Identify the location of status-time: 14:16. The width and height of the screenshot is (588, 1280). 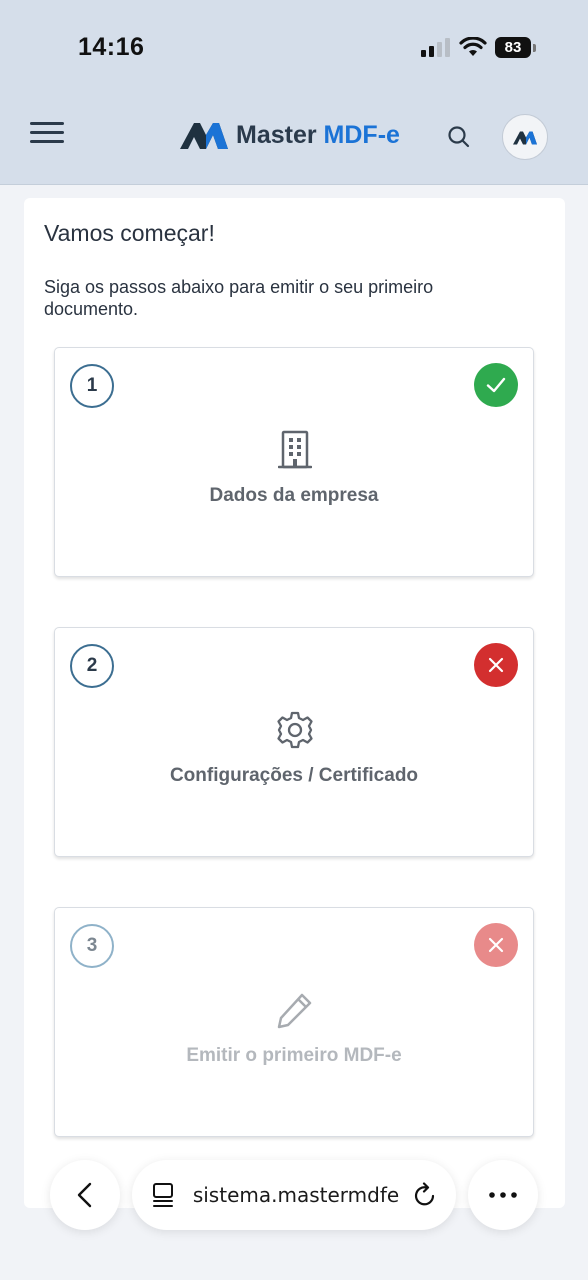
(111, 47).